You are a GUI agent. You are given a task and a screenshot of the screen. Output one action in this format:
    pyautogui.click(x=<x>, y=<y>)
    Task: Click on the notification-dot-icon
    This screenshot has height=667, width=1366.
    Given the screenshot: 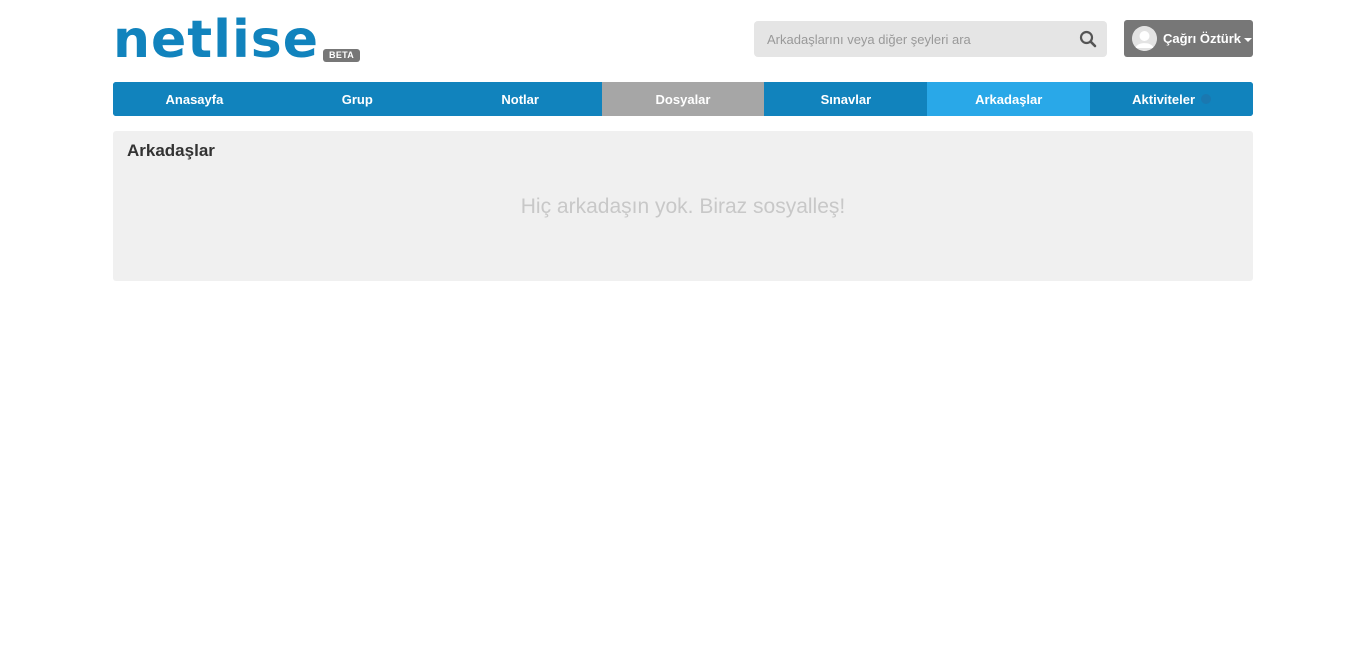 What is the action you would take?
    pyautogui.click(x=1206, y=99)
    